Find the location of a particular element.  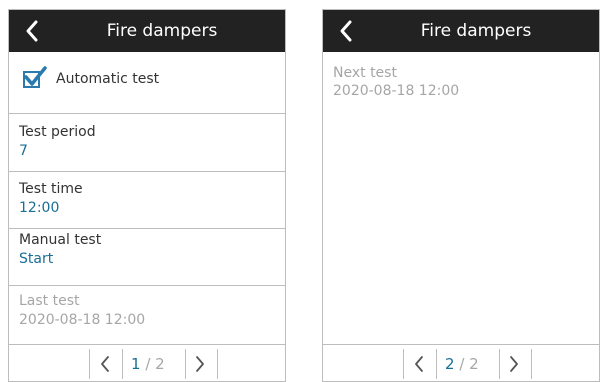

pager: 2 / 2 is located at coordinates (469, 364).